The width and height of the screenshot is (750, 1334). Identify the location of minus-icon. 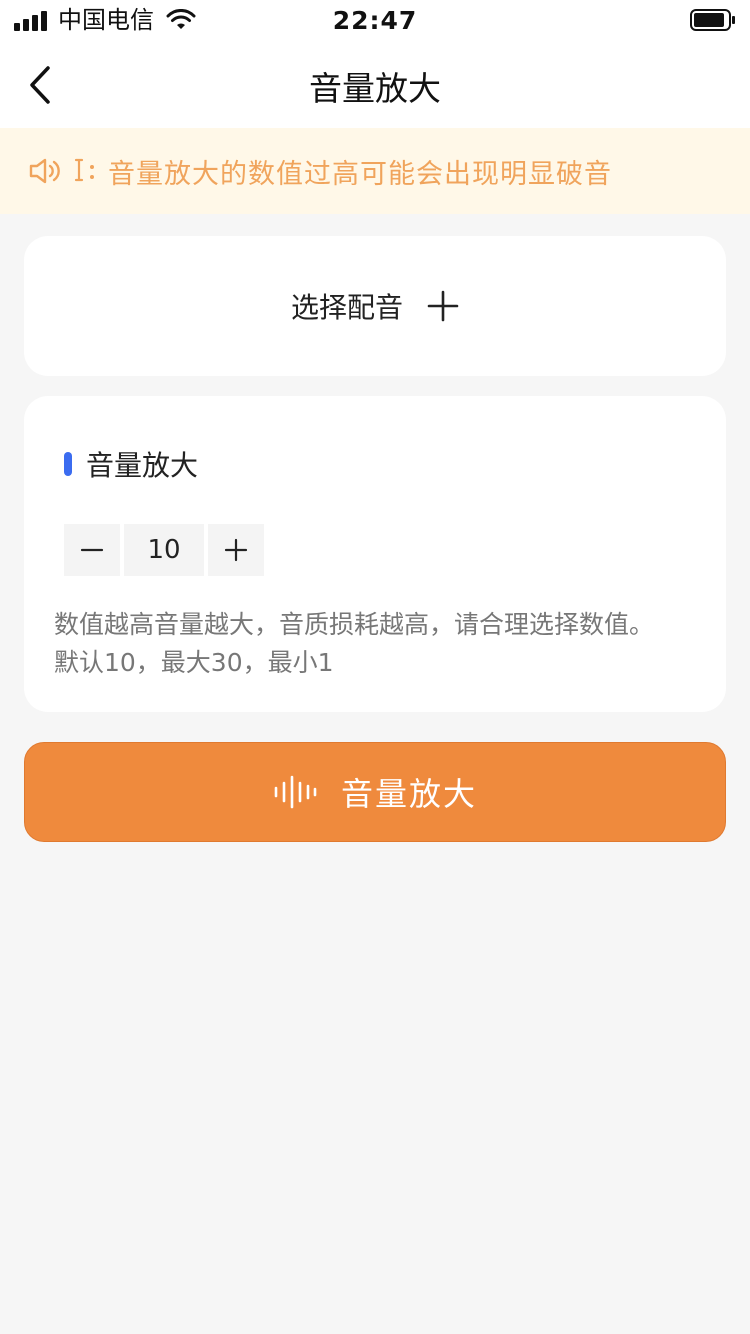
(92, 550).